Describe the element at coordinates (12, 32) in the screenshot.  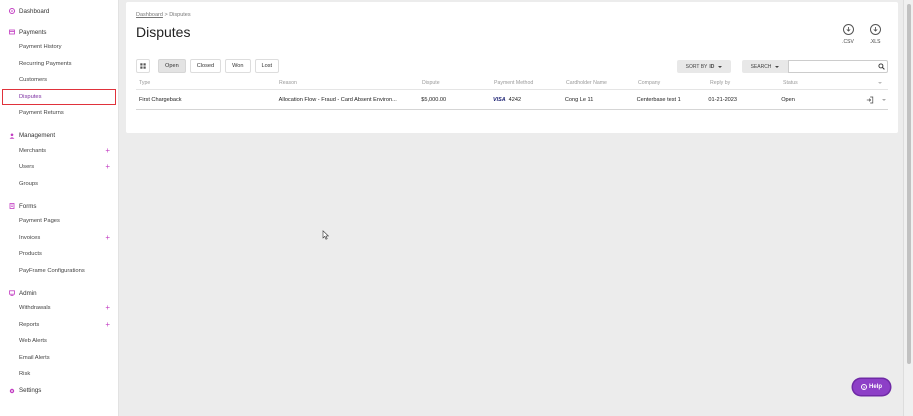
I see `card-icon` at that location.